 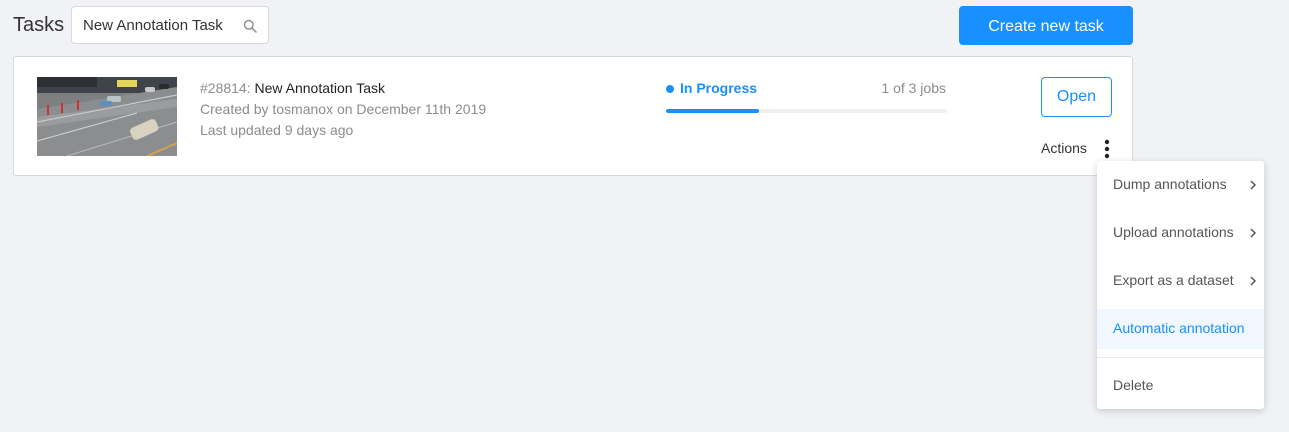 What do you see at coordinates (806, 111) in the screenshot?
I see `task-progress-bar` at bounding box center [806, 111].